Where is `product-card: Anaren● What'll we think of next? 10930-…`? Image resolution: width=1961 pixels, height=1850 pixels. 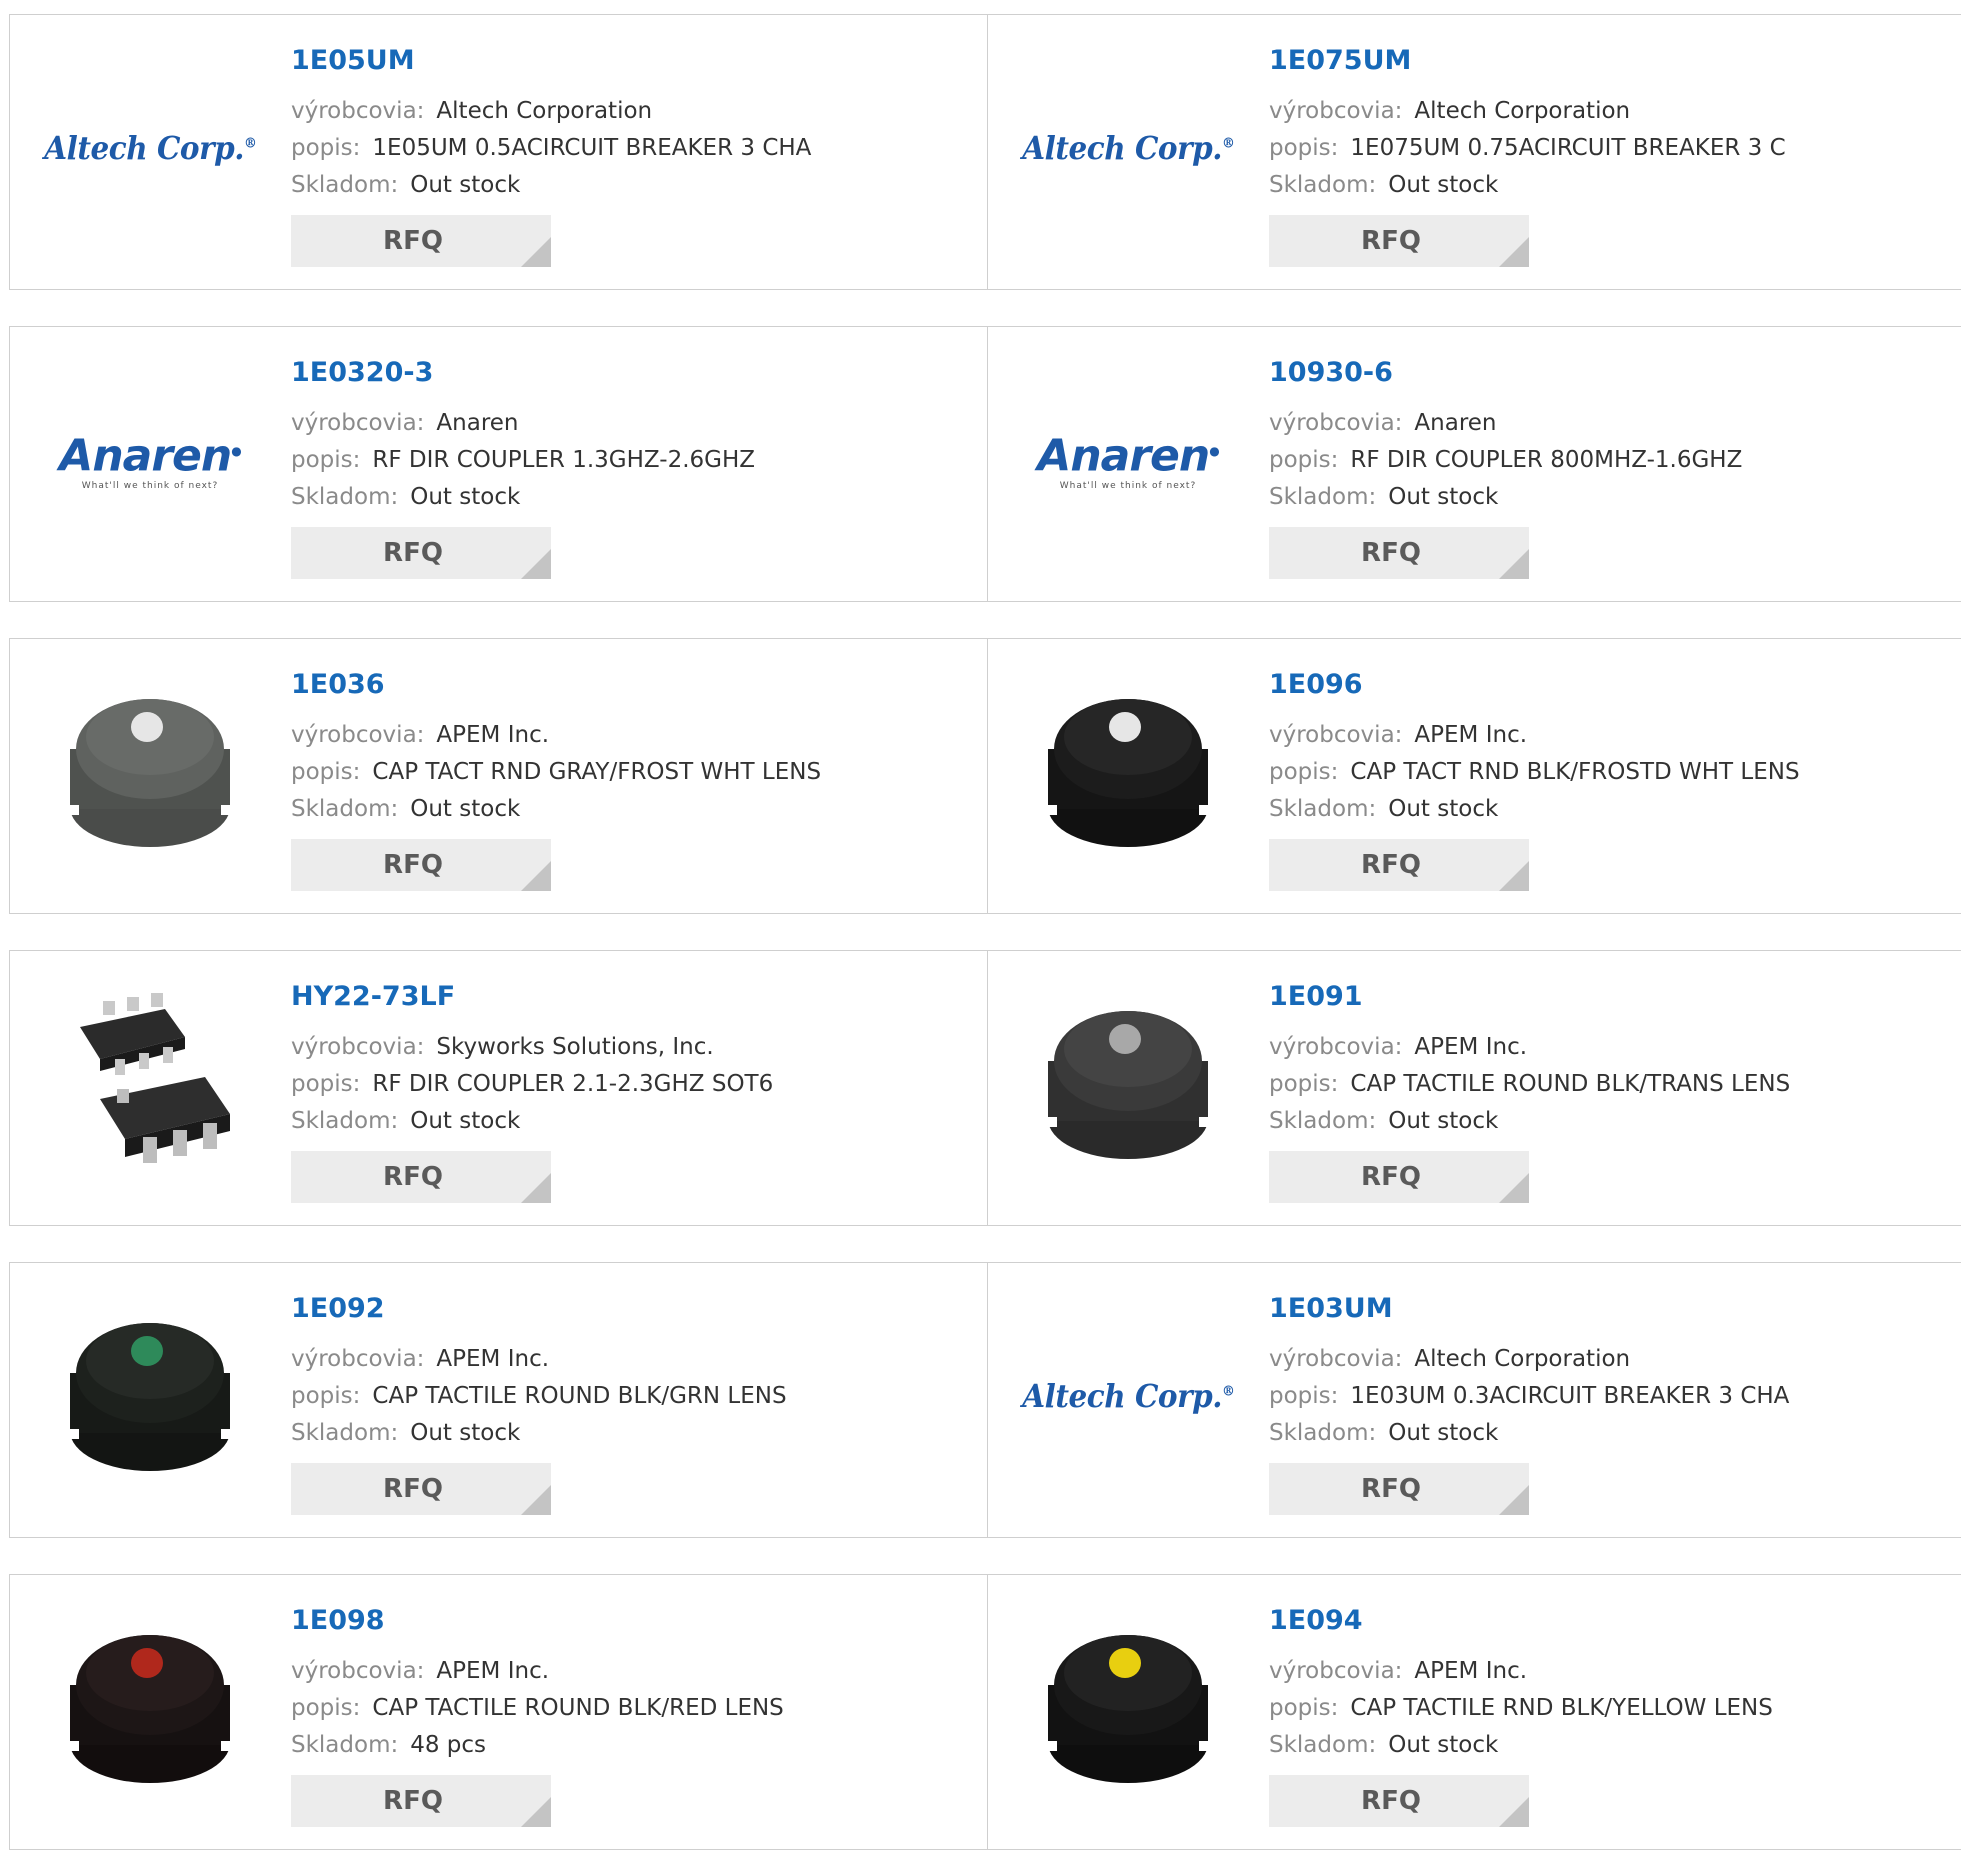
product-card: Anaren● What'll we think of next? 10930-… is located at coordinates (1474, 464).